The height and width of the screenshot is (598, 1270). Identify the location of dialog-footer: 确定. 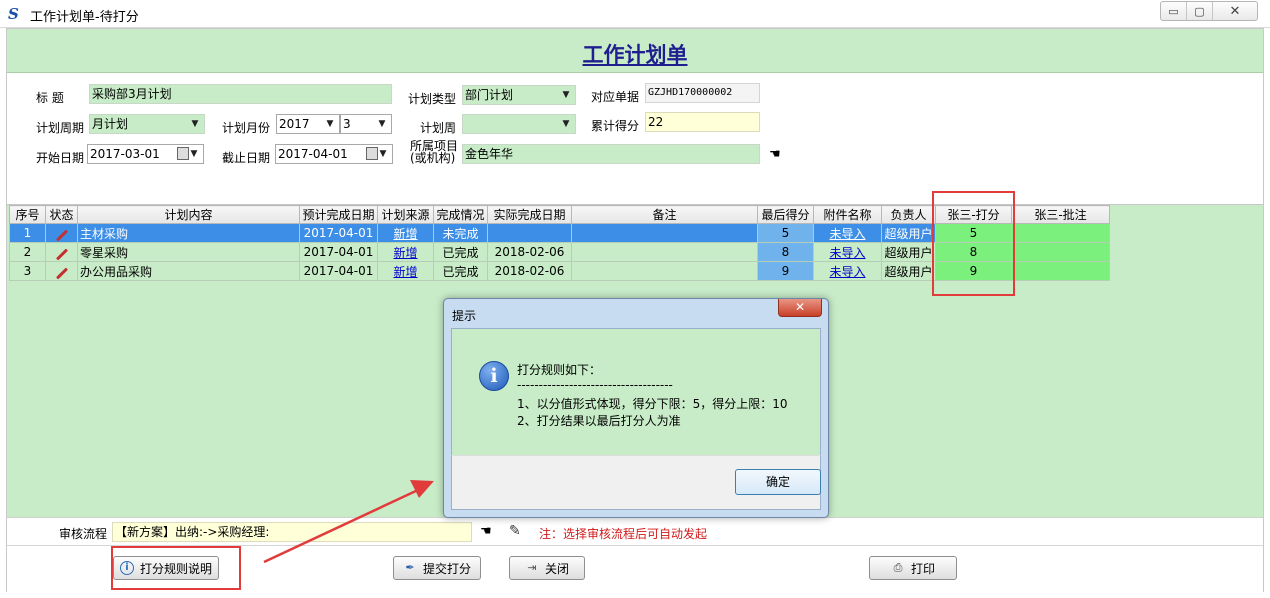
(636, 482).